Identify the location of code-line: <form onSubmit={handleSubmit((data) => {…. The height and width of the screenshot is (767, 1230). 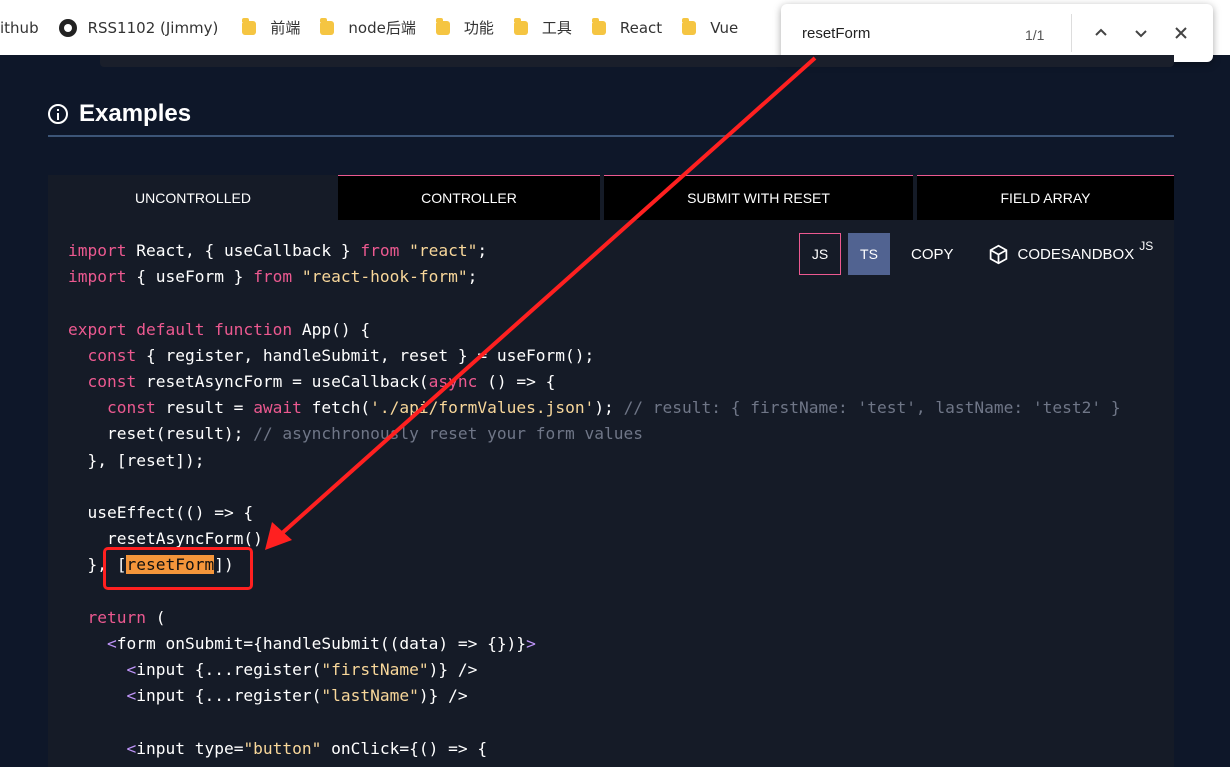
(321, 644).